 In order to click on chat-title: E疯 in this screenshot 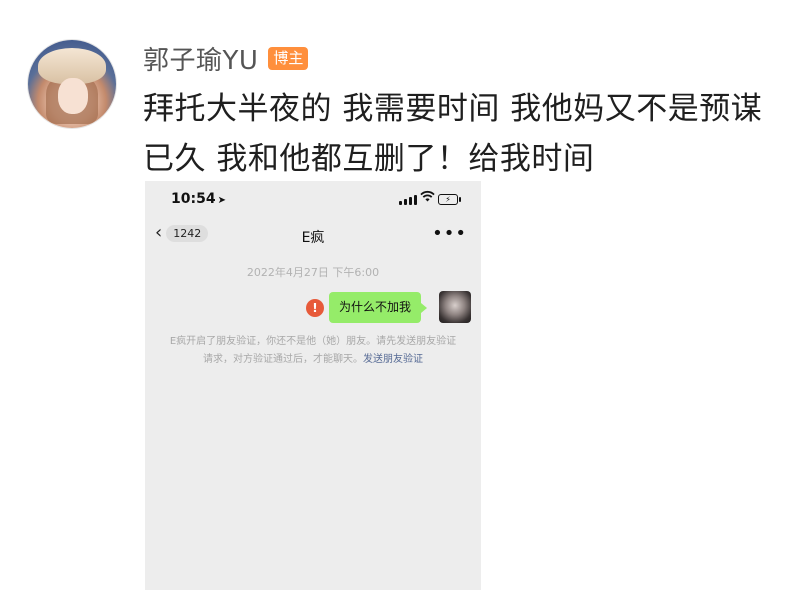, I will do `click(313, 238)`.